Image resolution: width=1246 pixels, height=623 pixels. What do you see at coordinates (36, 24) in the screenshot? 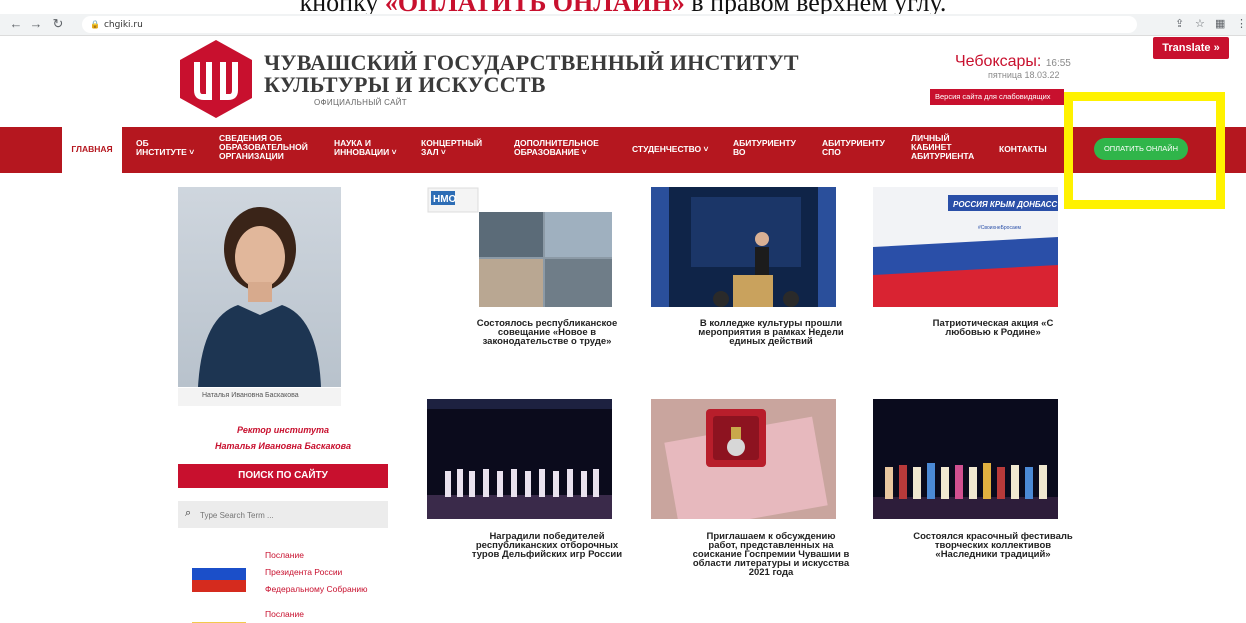
I see `forward-icon: →` at bounding box center [36, 24].